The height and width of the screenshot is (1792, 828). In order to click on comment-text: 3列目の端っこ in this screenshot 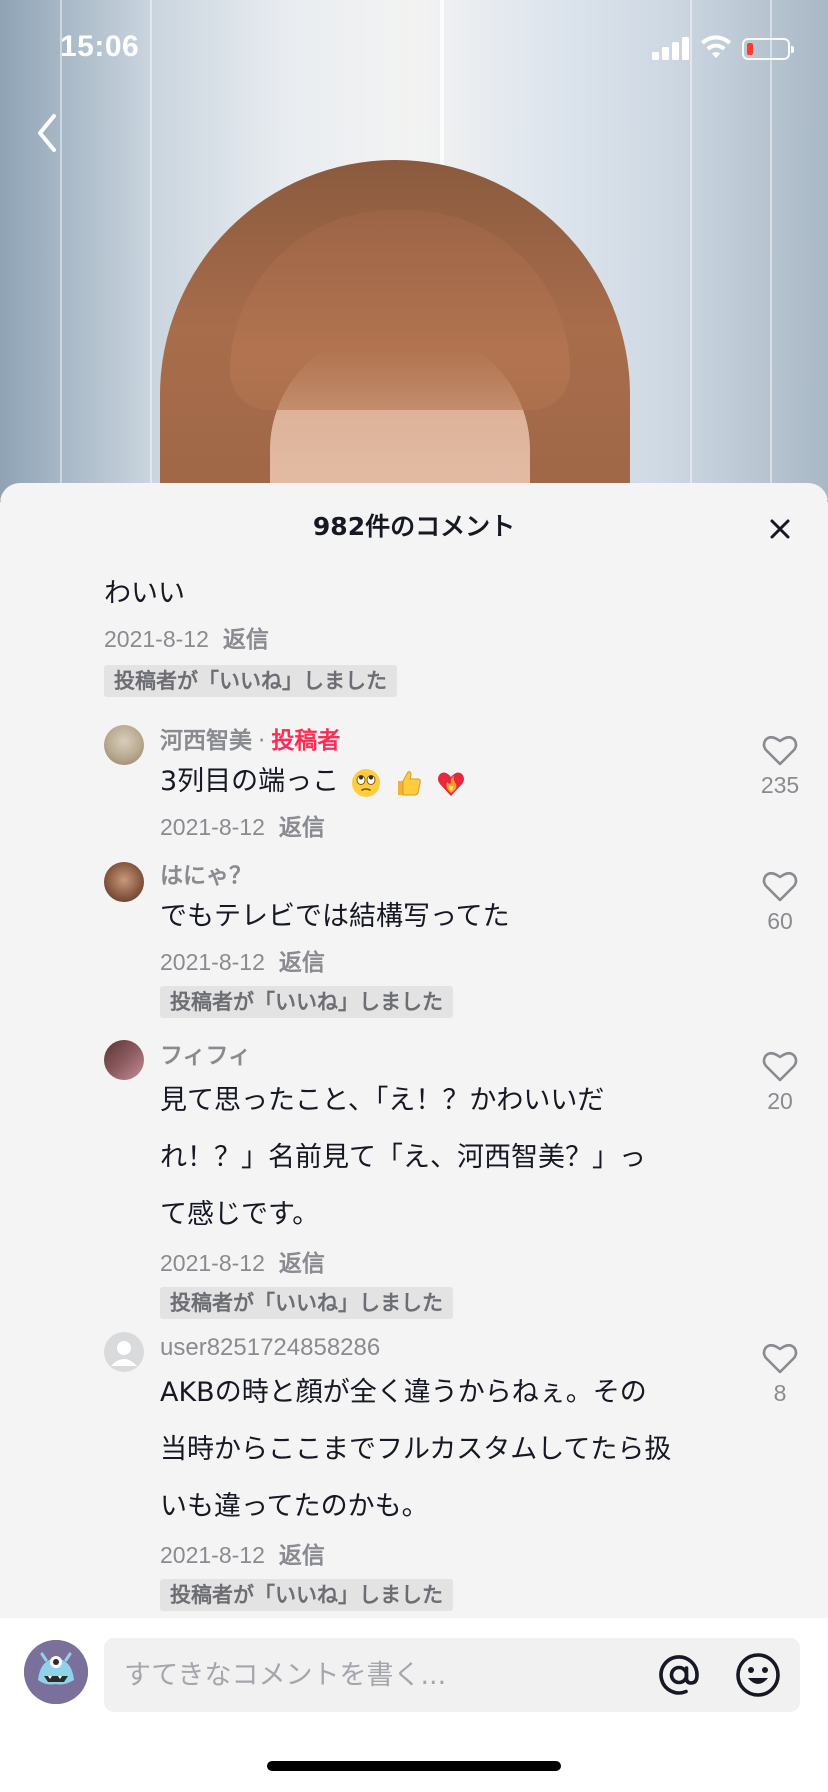, I will do `click(450, 782)`.